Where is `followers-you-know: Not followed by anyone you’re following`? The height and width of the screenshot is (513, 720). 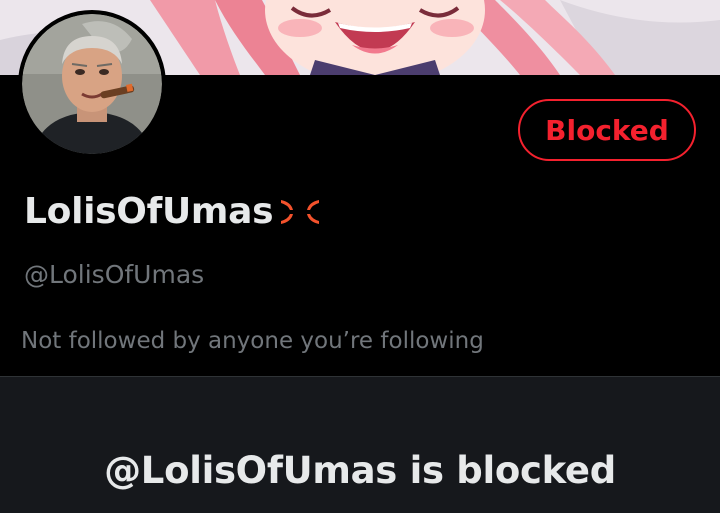 followers-you-know: Not followed by anyone you’re following is located at coordinates (252, 341).